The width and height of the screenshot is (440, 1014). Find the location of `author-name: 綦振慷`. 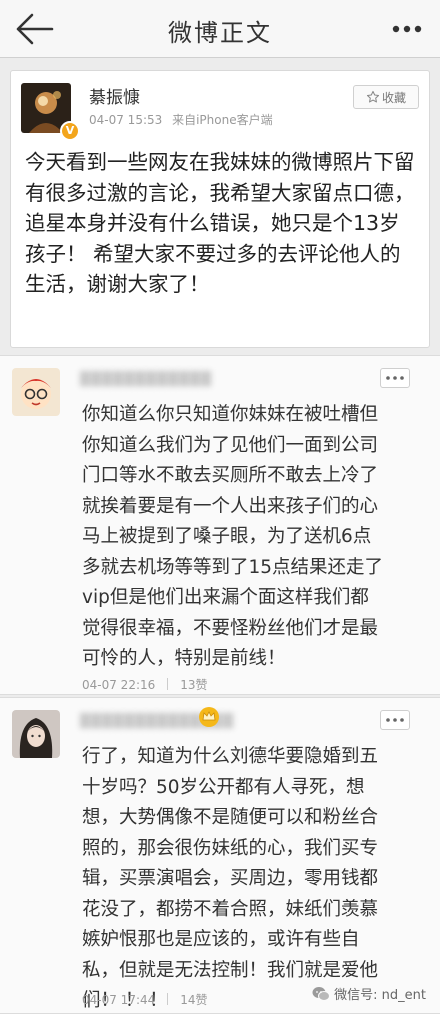

author-name: 綦振慷 is located at coordinates (114, 95).